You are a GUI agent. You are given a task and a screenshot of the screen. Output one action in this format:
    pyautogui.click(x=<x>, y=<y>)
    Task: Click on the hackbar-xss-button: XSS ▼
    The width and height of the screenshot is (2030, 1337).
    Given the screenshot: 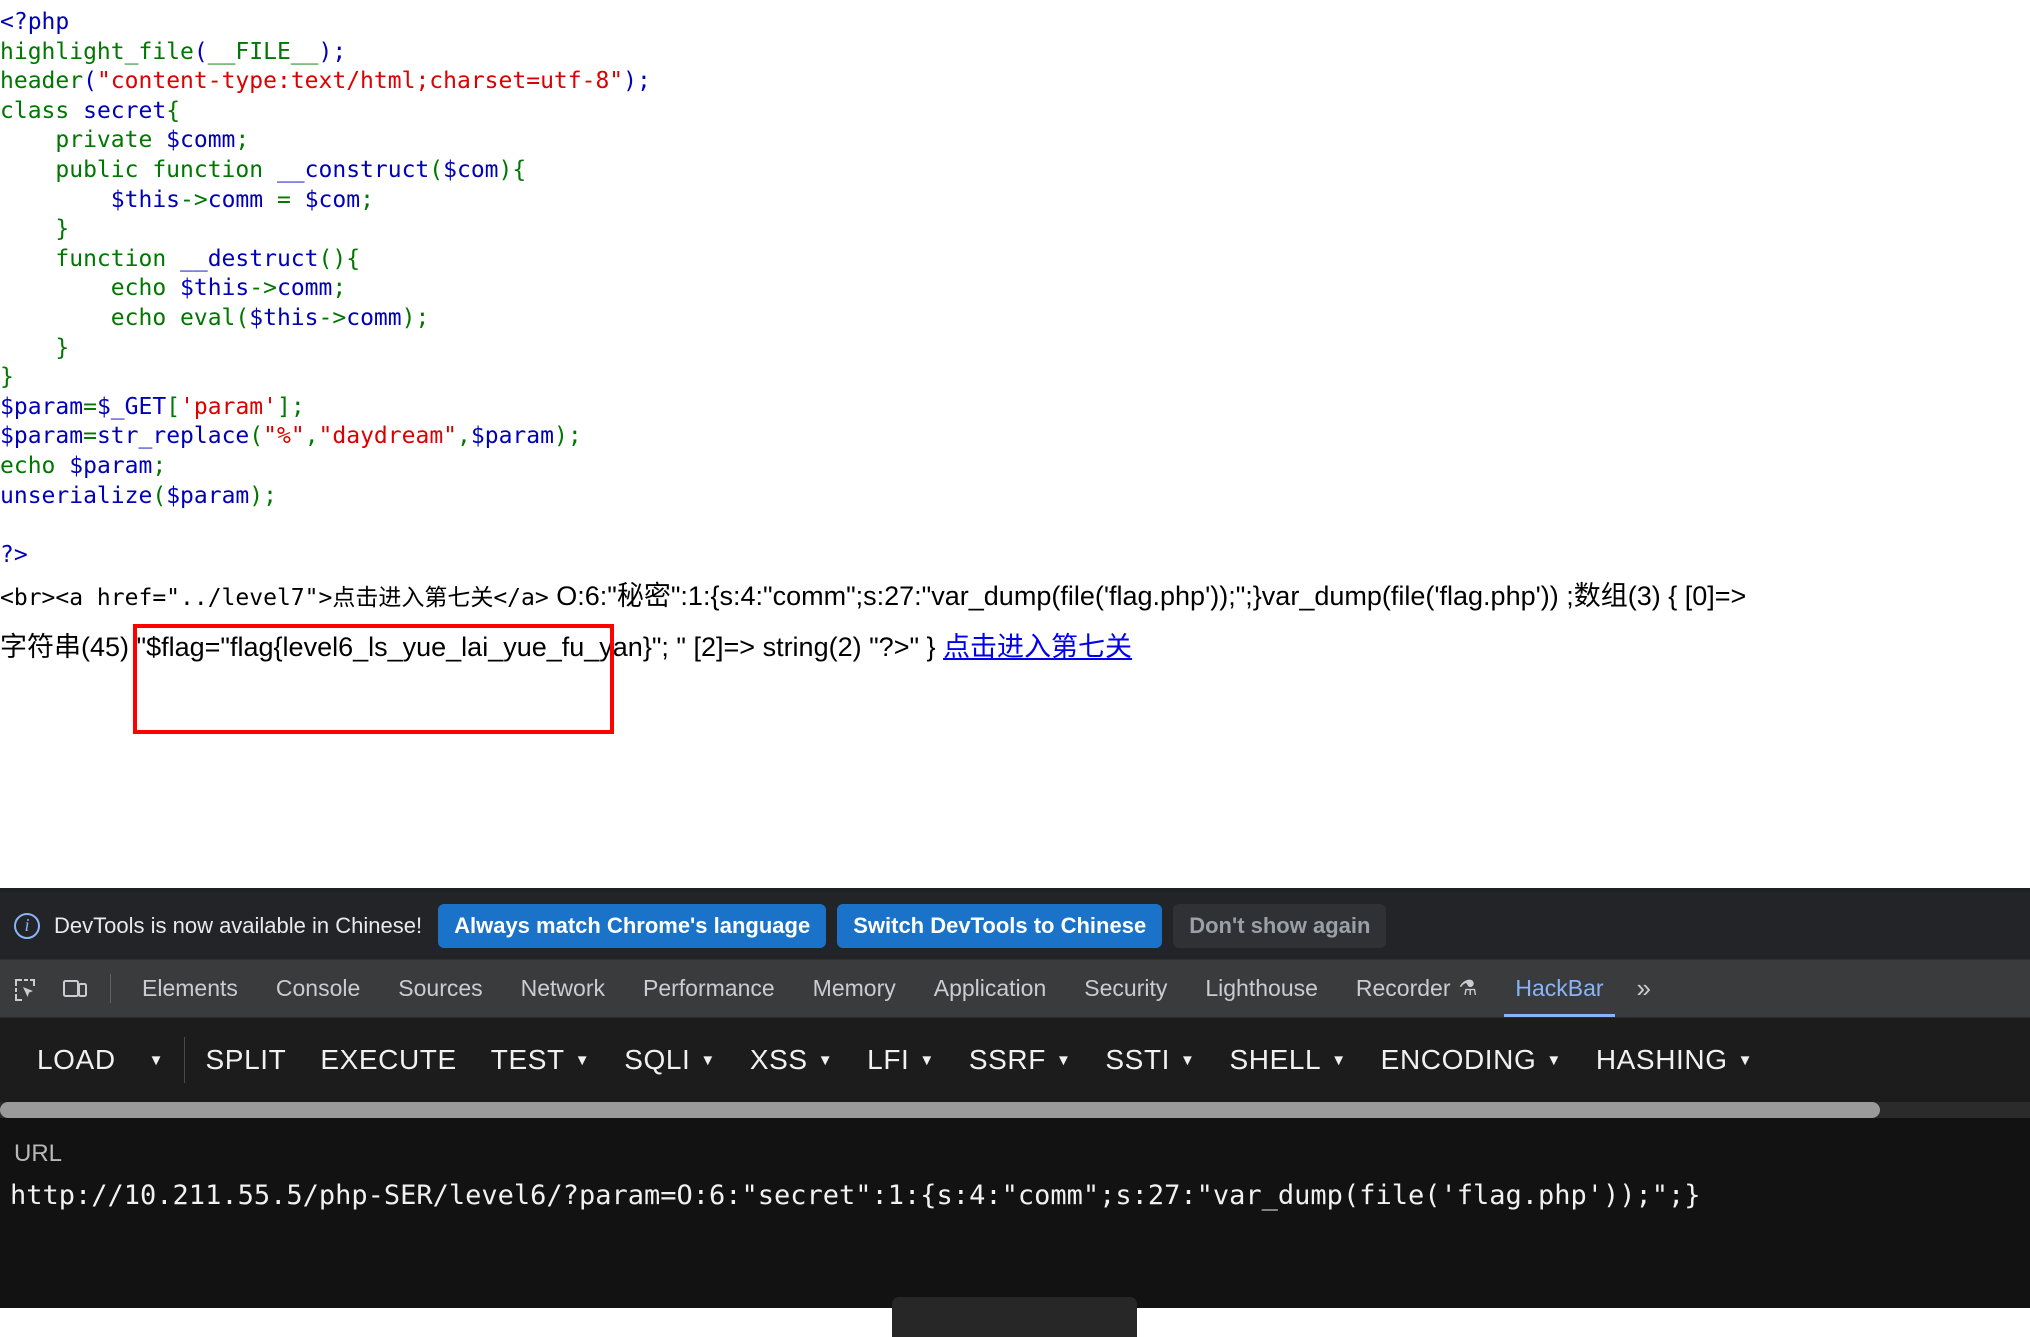 What is the action you would take?
    pyautogui.click(x=791, y=1060)
    